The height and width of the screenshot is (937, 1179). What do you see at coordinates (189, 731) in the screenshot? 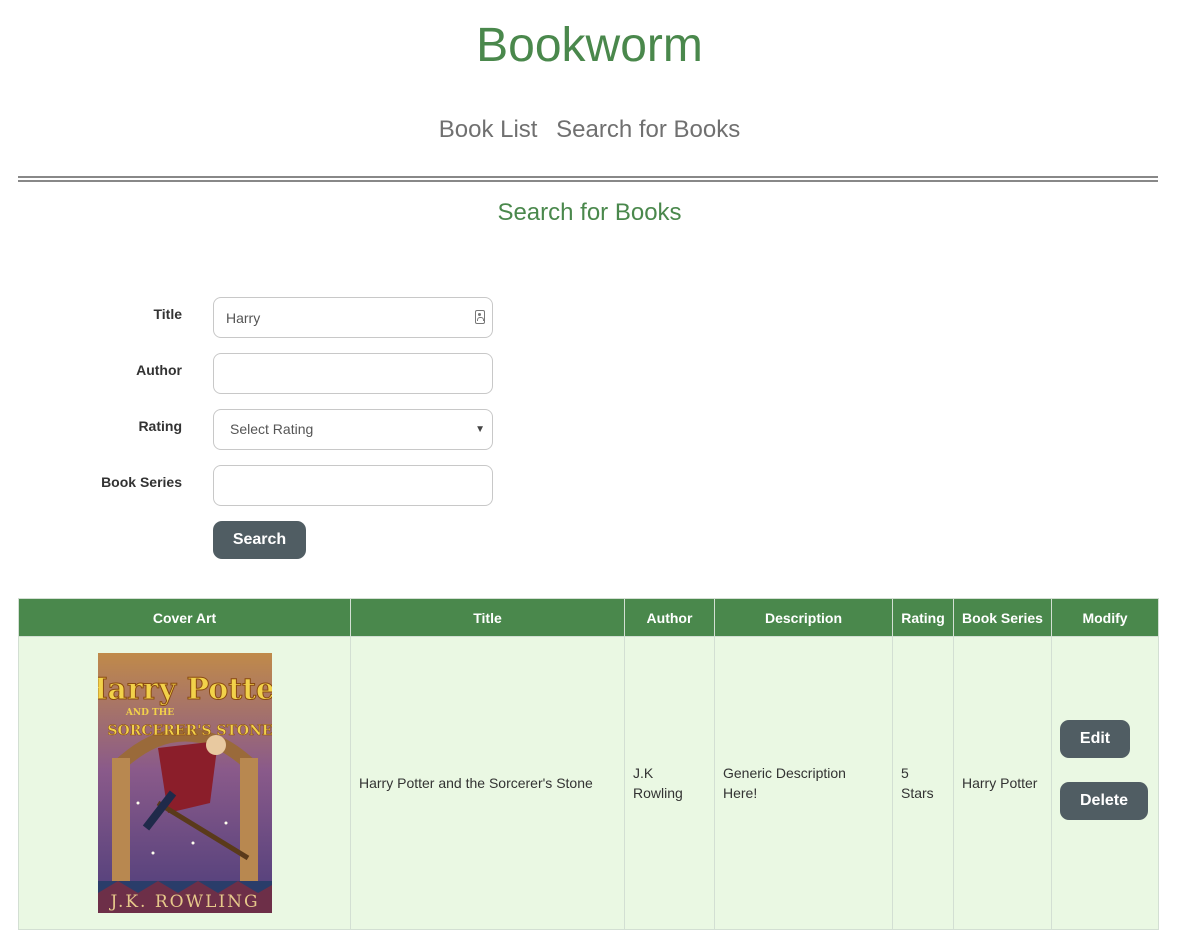
I see `cover-stone-text: SORCERER'S STONE` at bounding box center [189, 731].